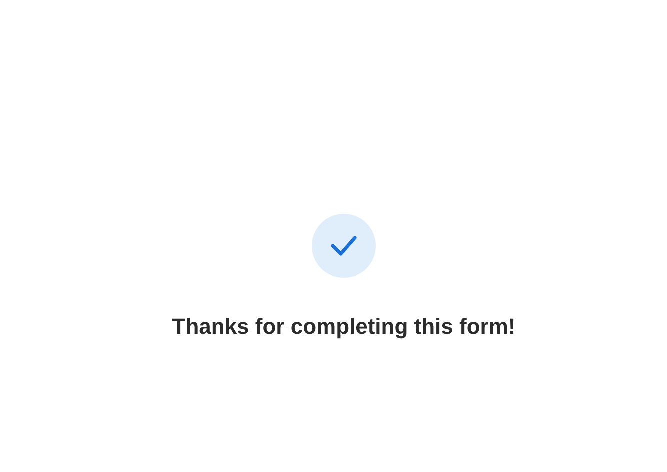  I want to click on checkmark-icon, so click(344, 246).